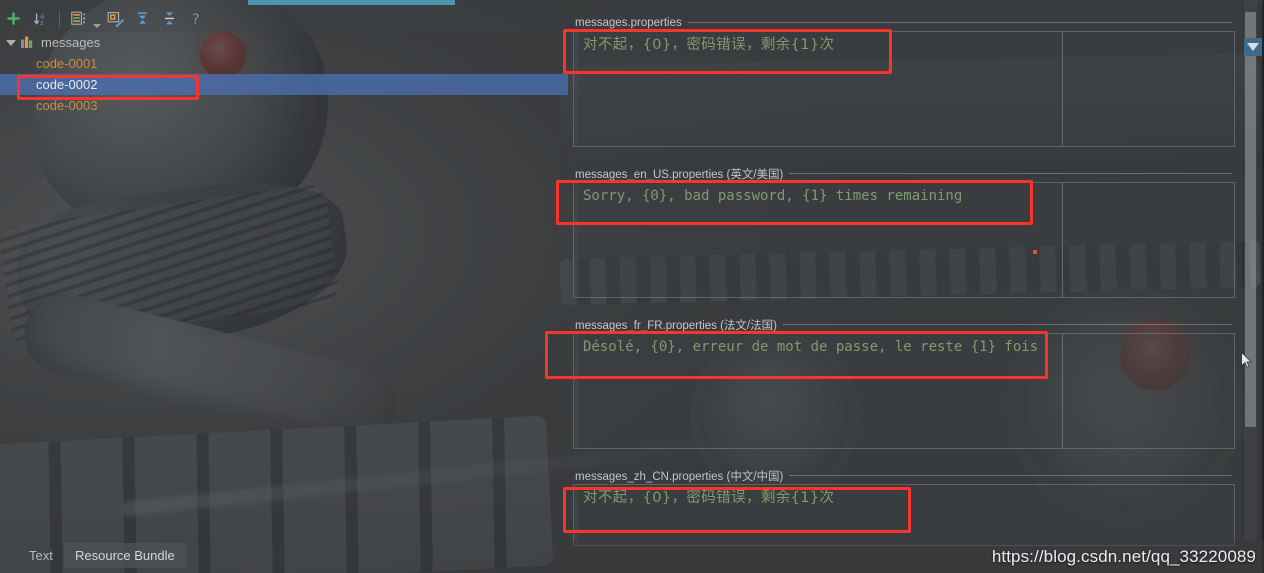 This screenshot has width=1264, height=573. I want to click on dropdown-button, so click(97, 19).